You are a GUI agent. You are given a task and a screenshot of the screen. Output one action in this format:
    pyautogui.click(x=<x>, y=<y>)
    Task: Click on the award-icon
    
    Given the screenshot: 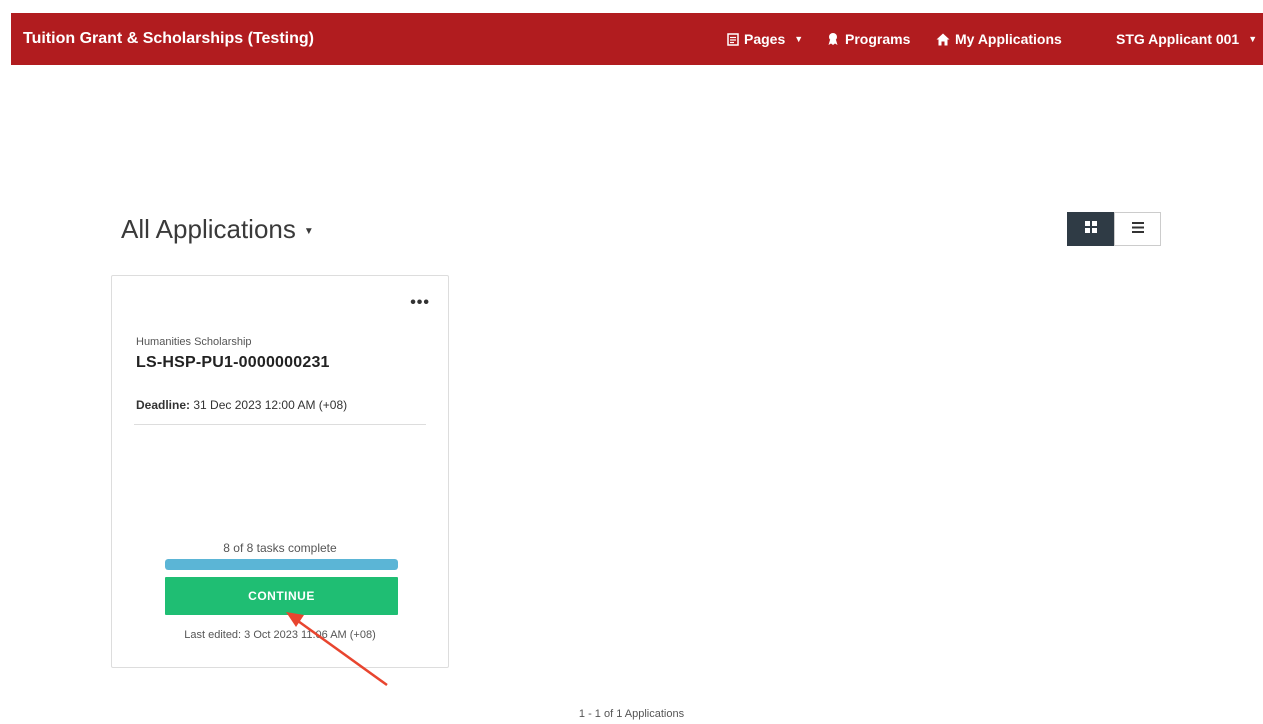 What is the action you would take?
    pyautogui.click(x=833, y=39)
    